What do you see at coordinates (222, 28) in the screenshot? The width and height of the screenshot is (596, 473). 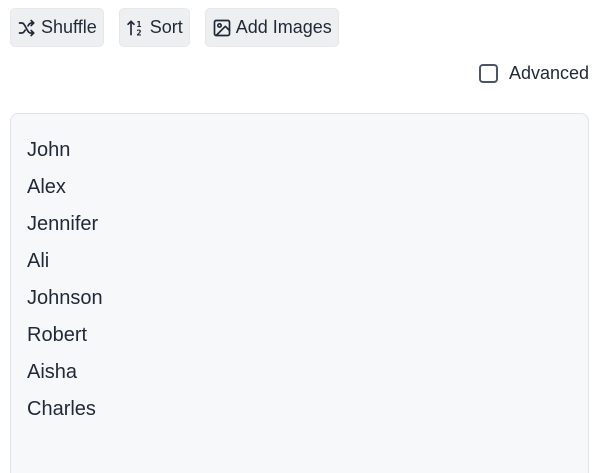 I see `image-icon` at bounding box center [222, 28].